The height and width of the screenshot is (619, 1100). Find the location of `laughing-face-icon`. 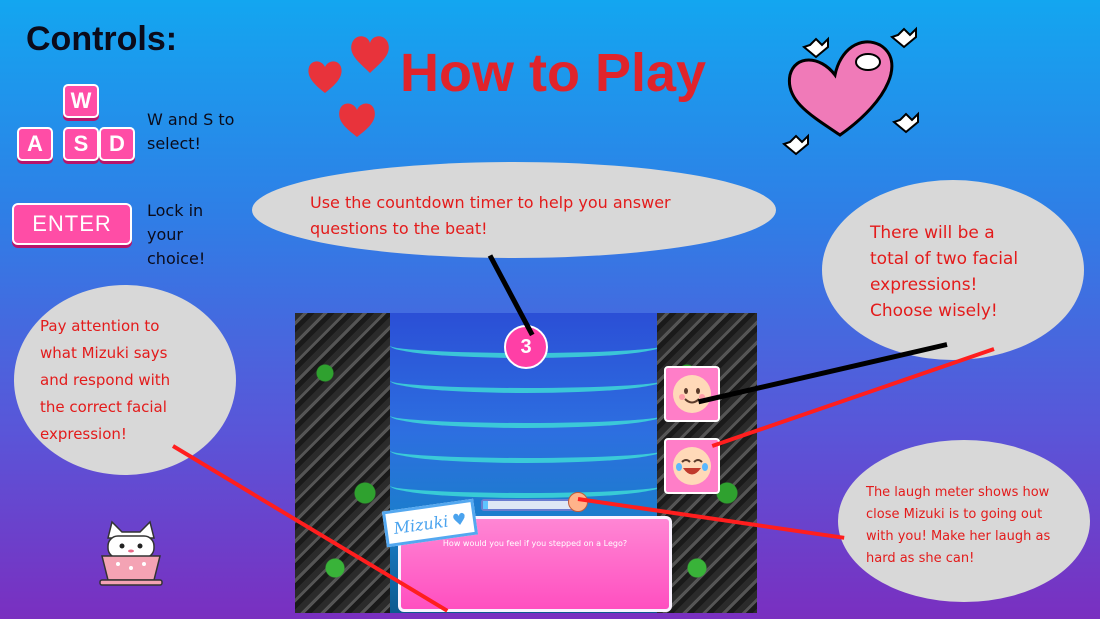

laughing-face-icon is located at coordinates (692, 466).